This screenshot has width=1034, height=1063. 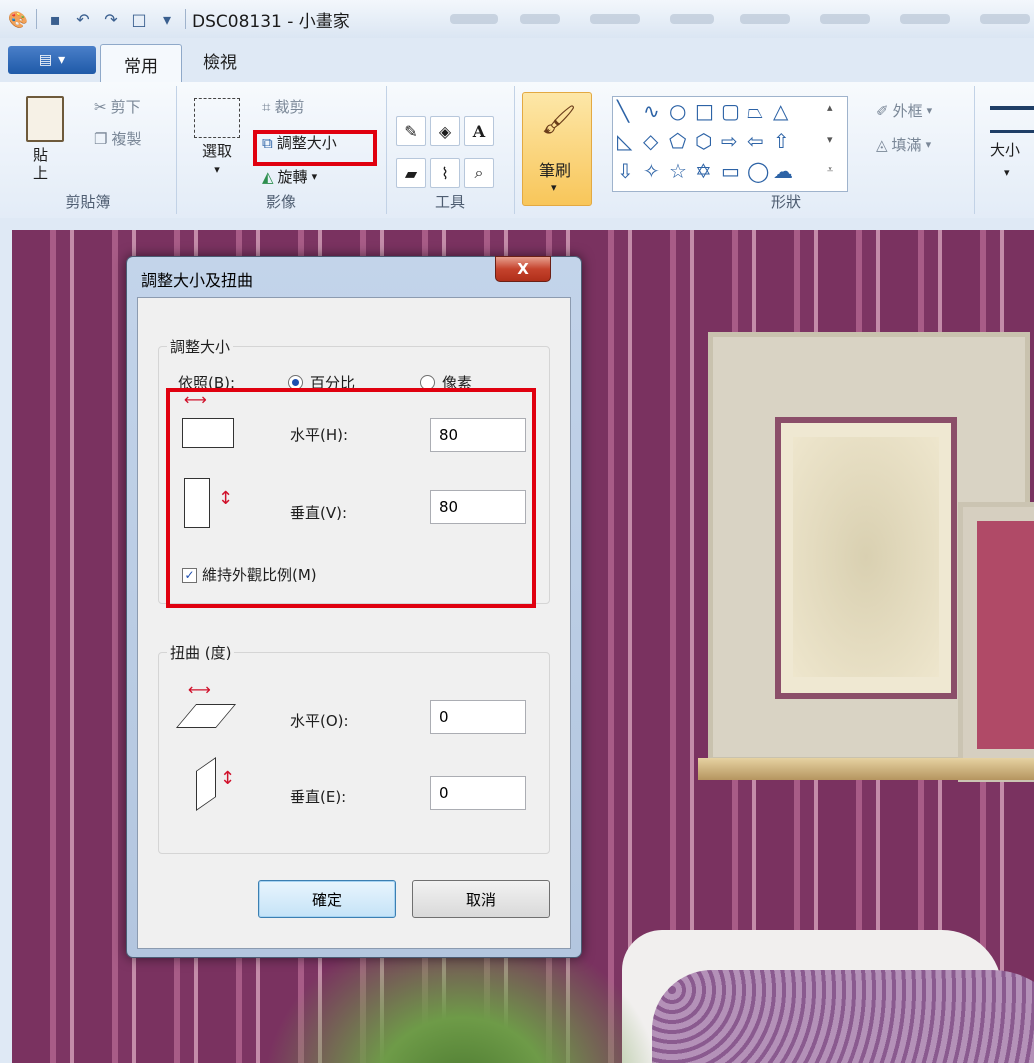 What do you see at coordinates (45, 119) in the screenshot?
I see `clipboard-icon` at bounding box center [45, 119].